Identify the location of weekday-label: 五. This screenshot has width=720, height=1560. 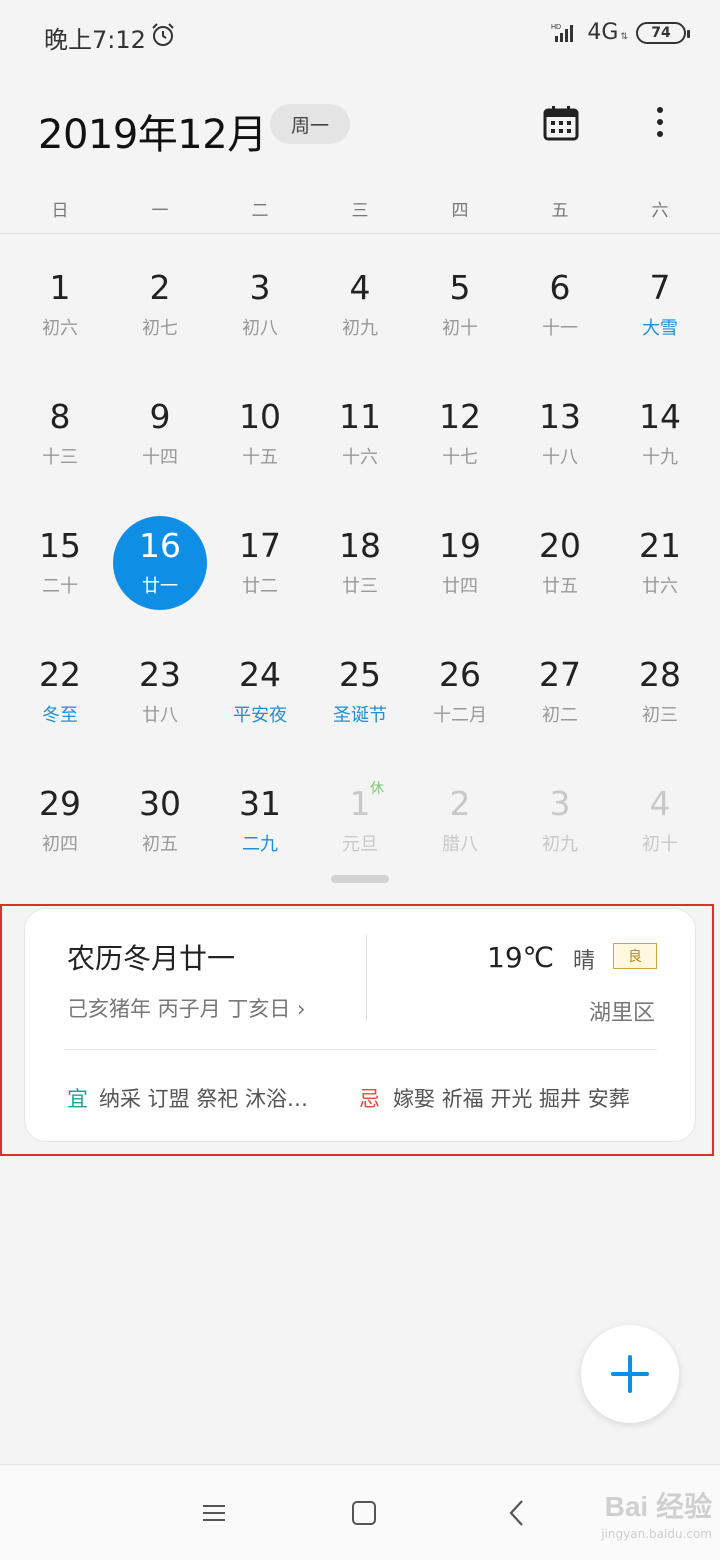
(560, 211).